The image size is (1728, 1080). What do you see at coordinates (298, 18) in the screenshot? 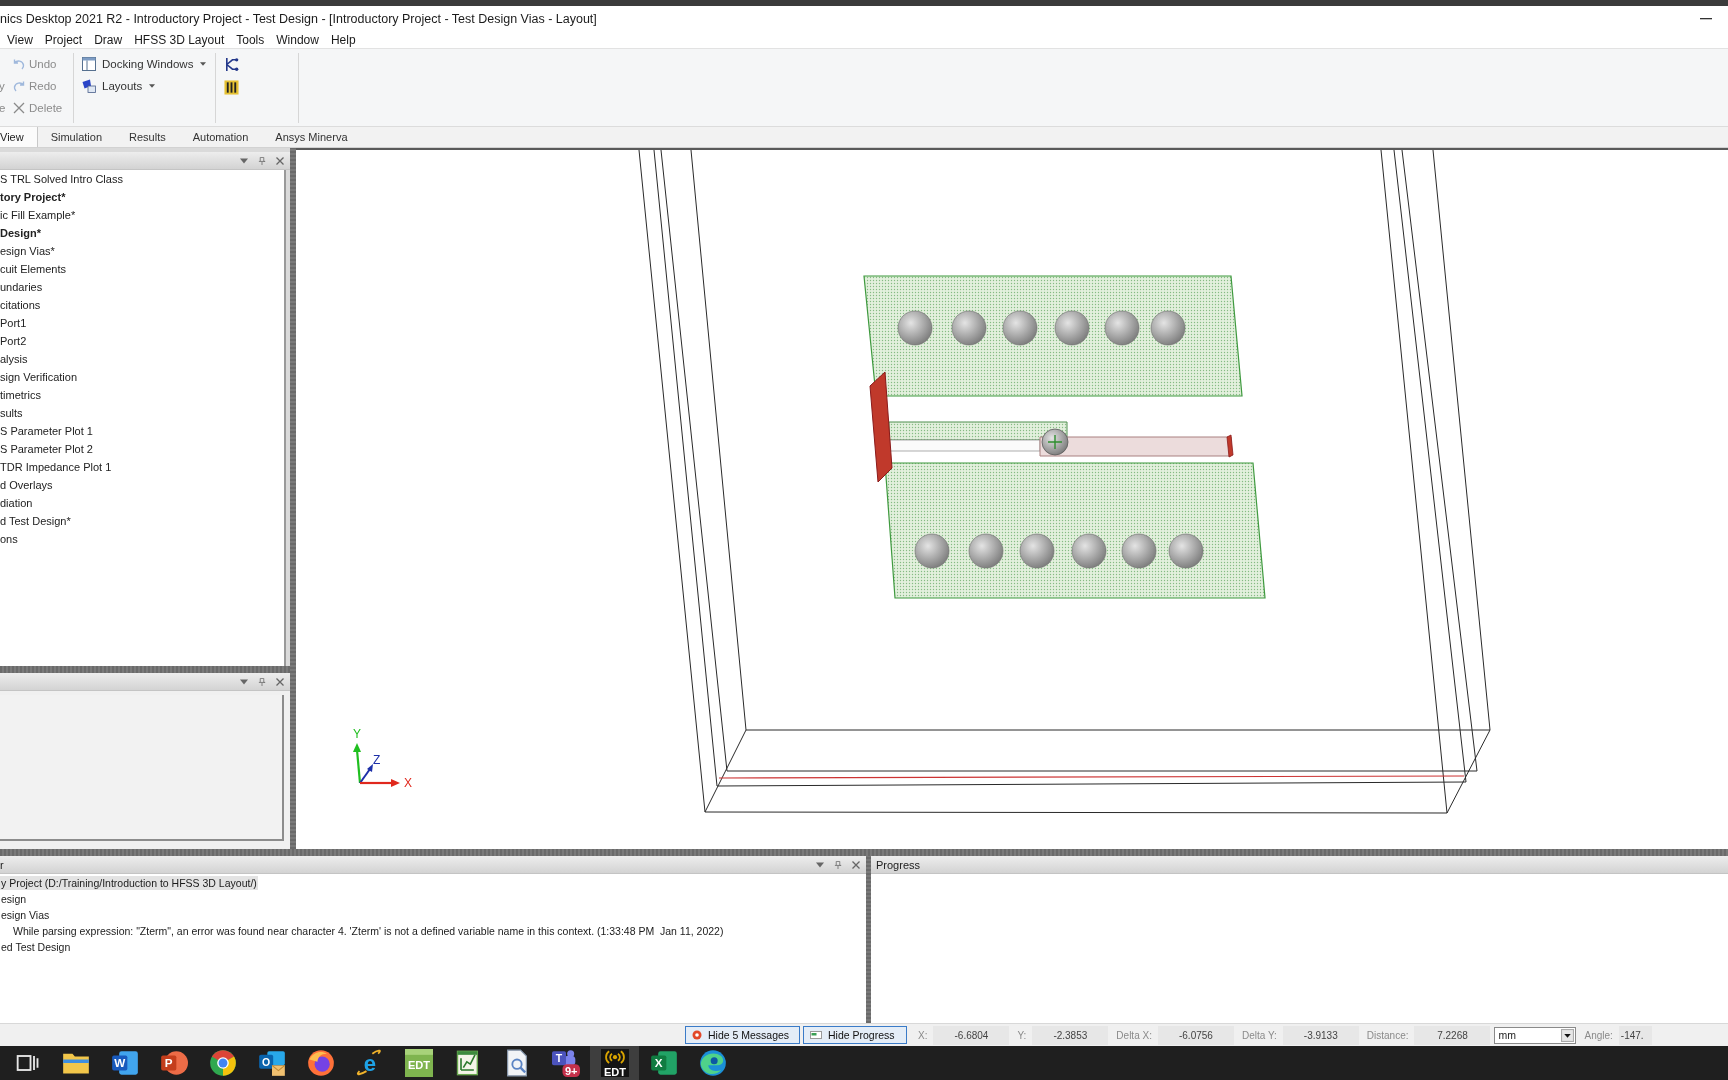
I see `window-title: nics Desktop 2021 R2 - Introductory Project - Test Design - [Introductory Project - Test Design Vias - Layout]` at bounding box center [298, 18].